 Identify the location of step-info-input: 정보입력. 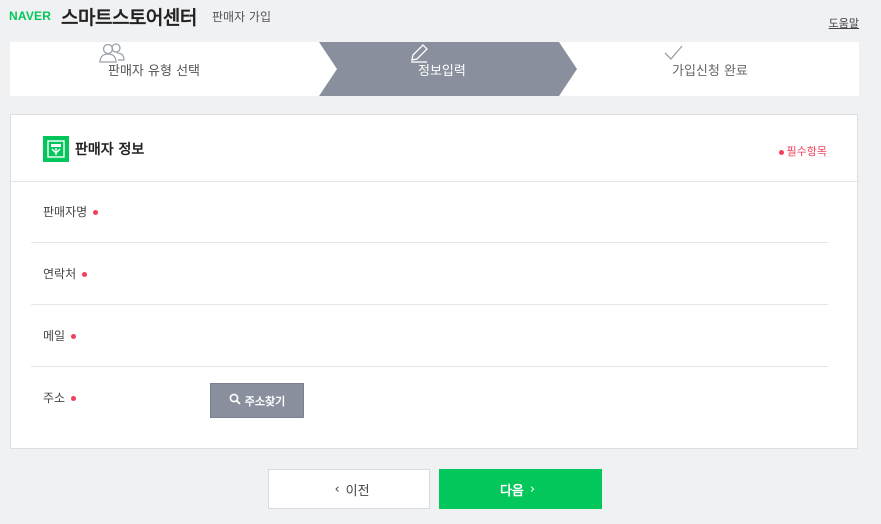
(437, 69).